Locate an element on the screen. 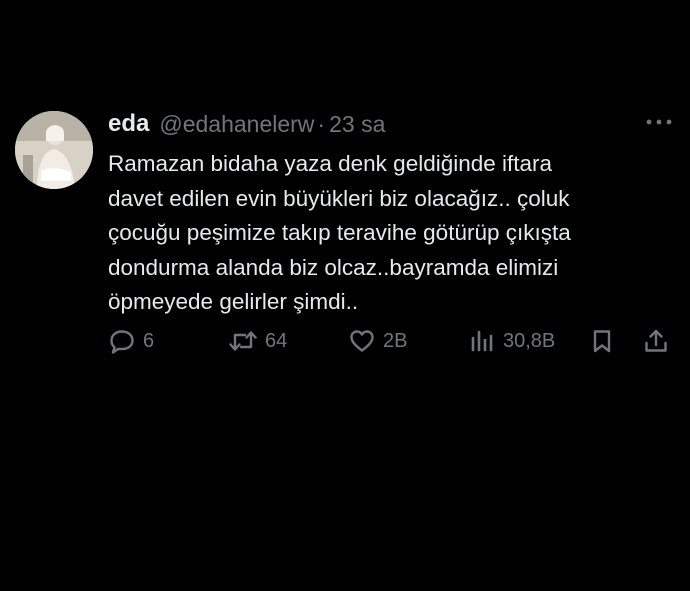 This screenshot has height=591, width=690. avatar is located at coordinates (54, 150).